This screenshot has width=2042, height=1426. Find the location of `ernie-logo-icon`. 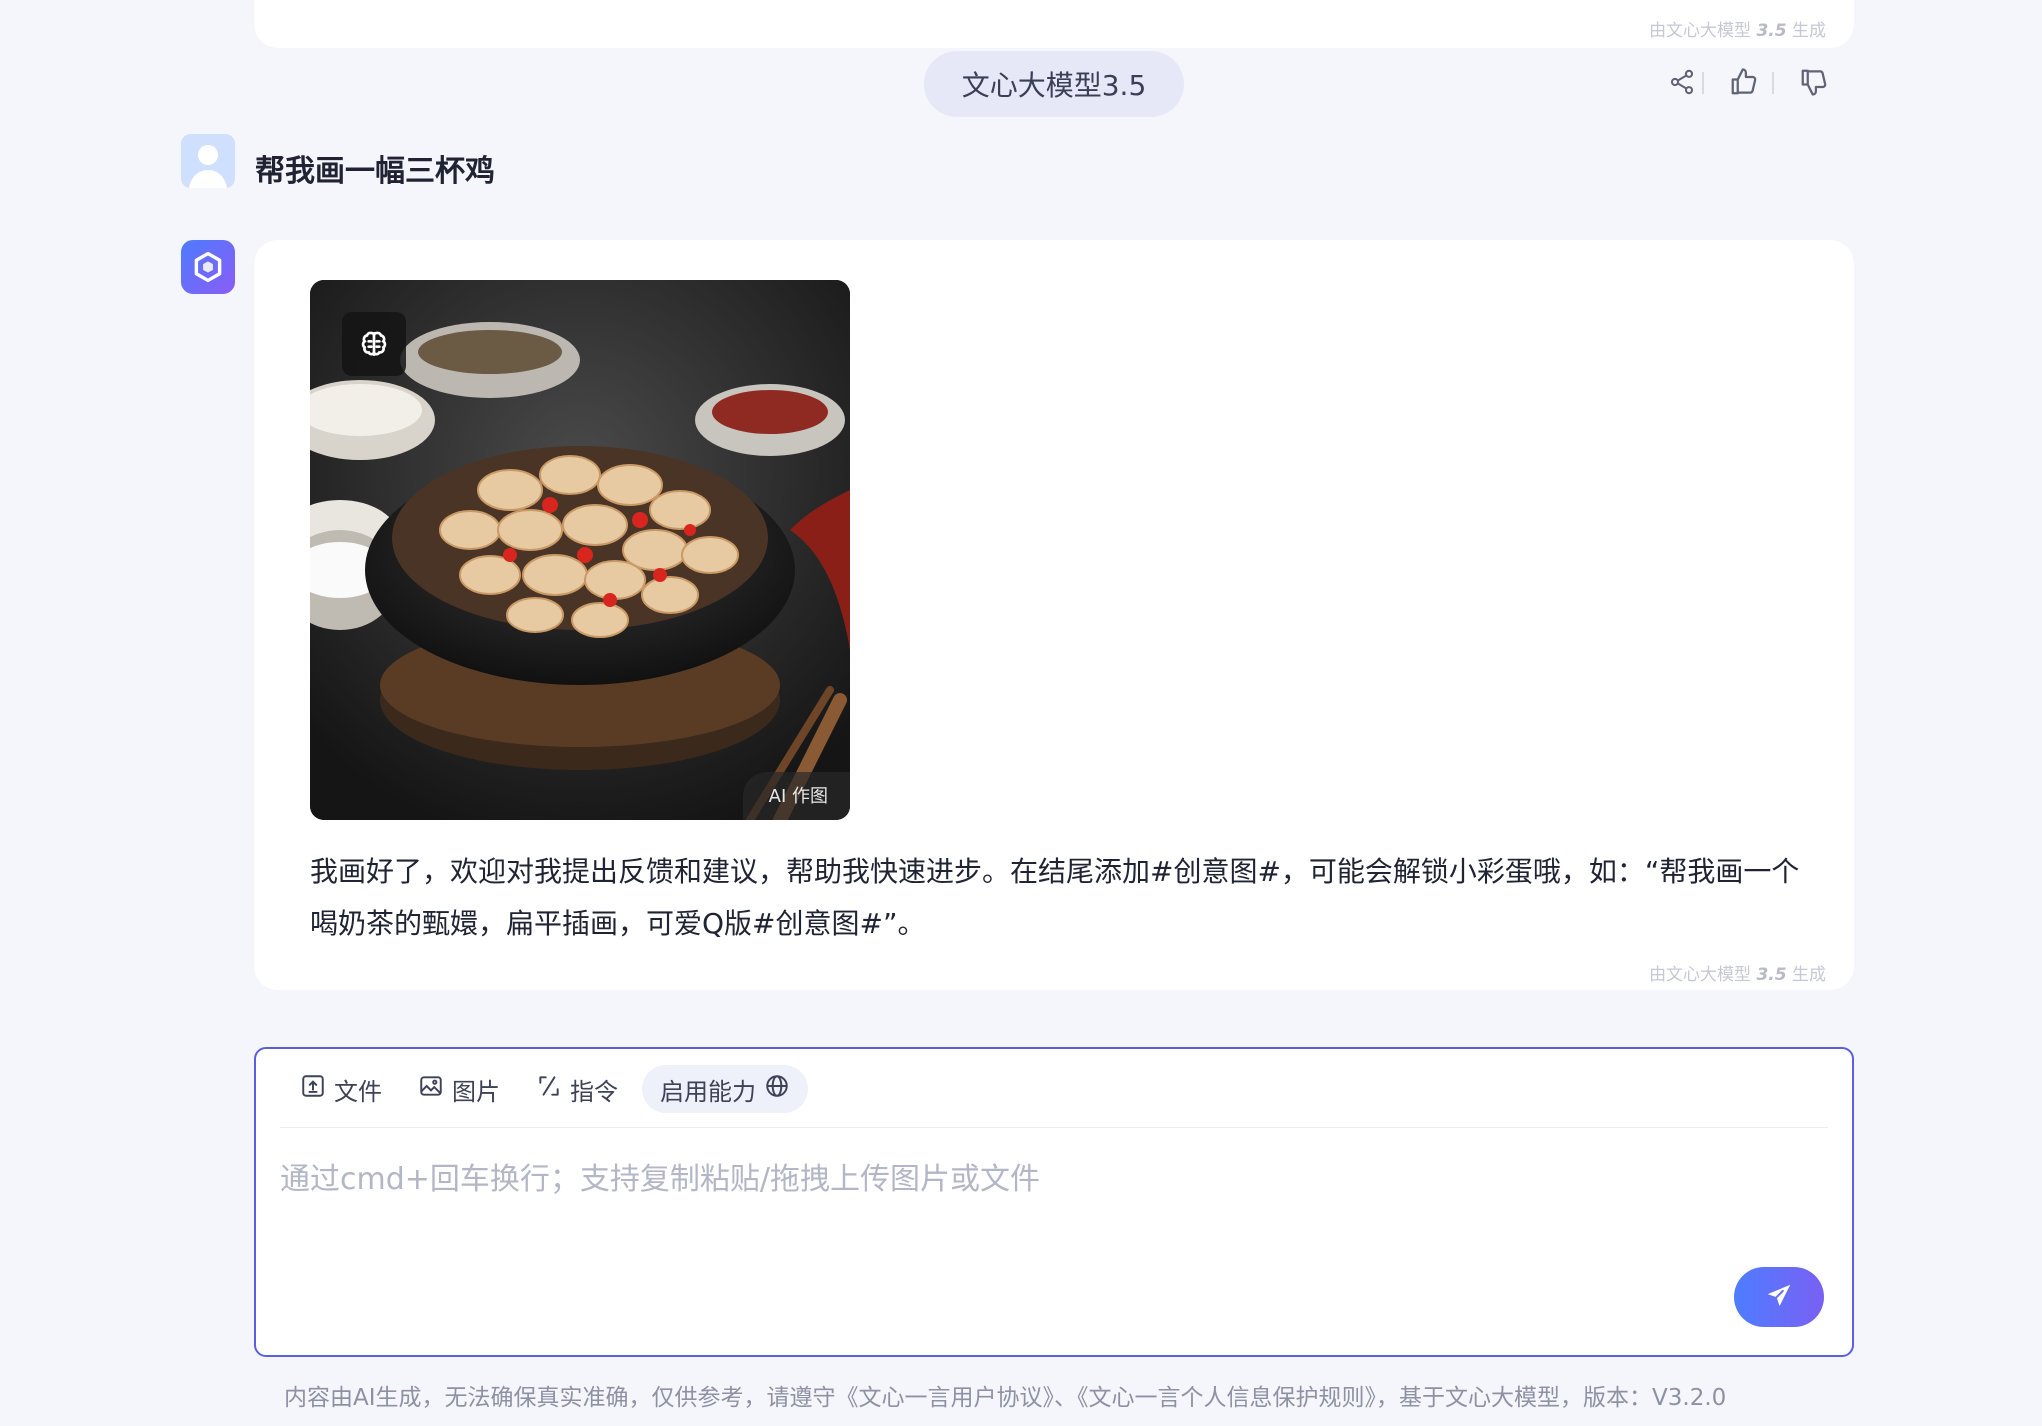

ernie-logo-icon is located at coordinates (208, 267).